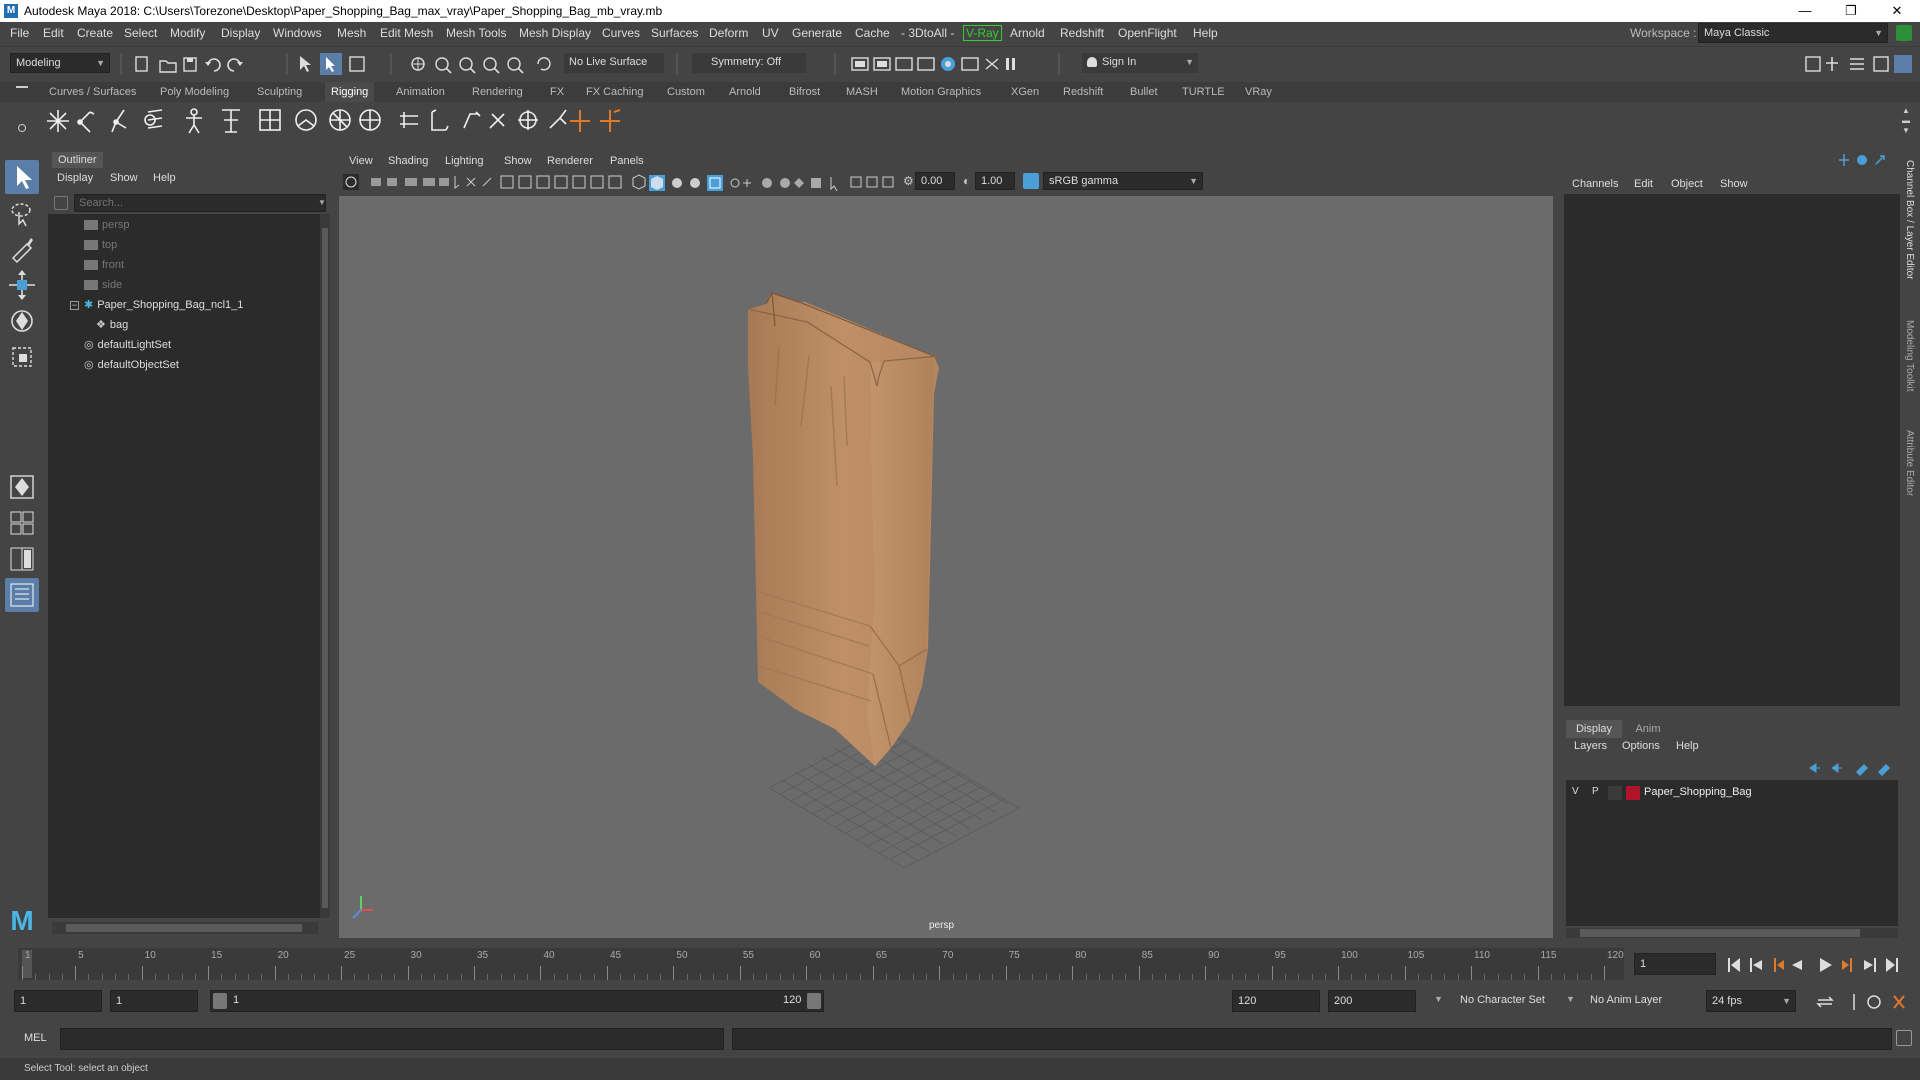  I want to click on shelf-tab-mash: MASH, so click(862, 92).